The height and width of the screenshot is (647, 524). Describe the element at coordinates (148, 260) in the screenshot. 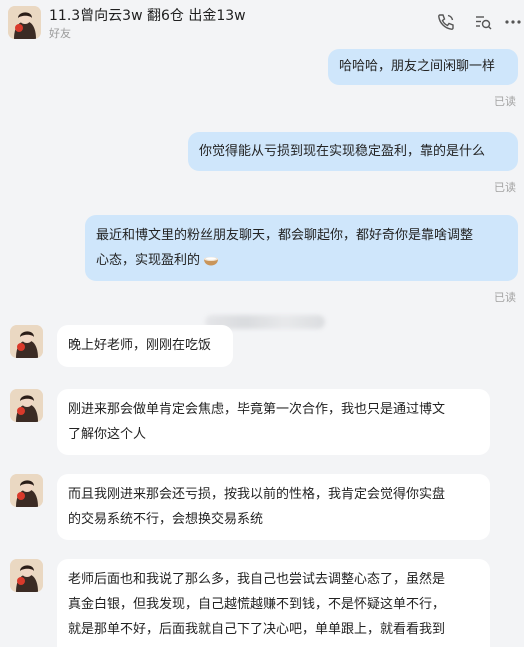

I see `message-line: 心态，实现盈利的` at that location.